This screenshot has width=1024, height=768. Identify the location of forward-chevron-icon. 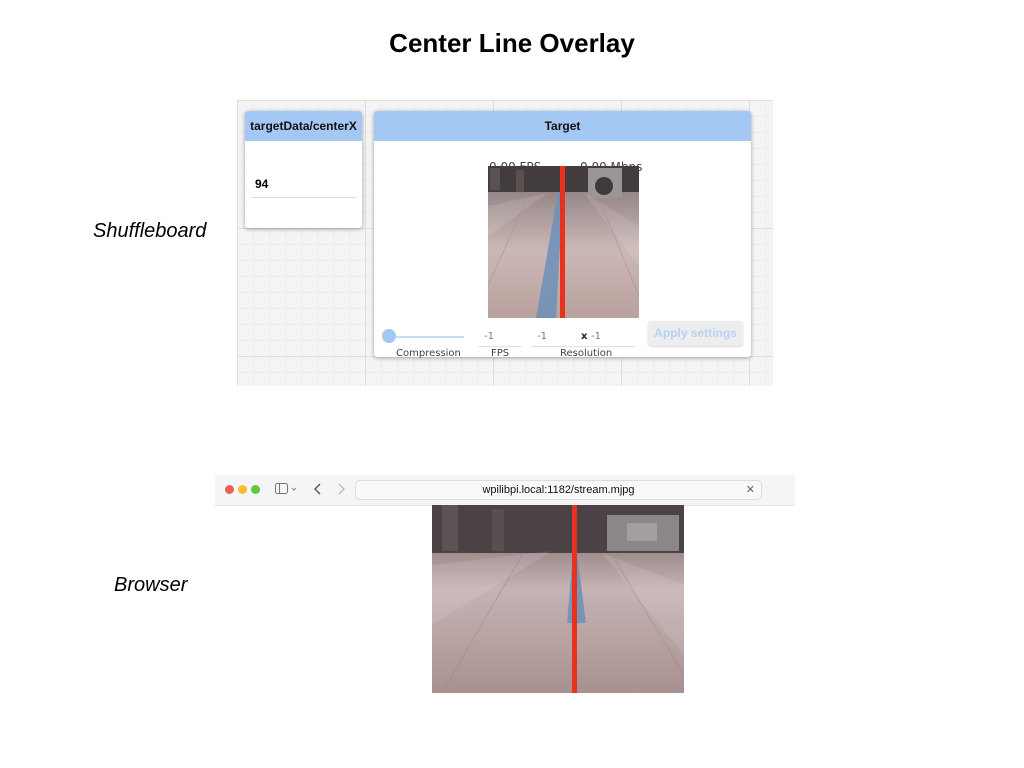
(341, 491).